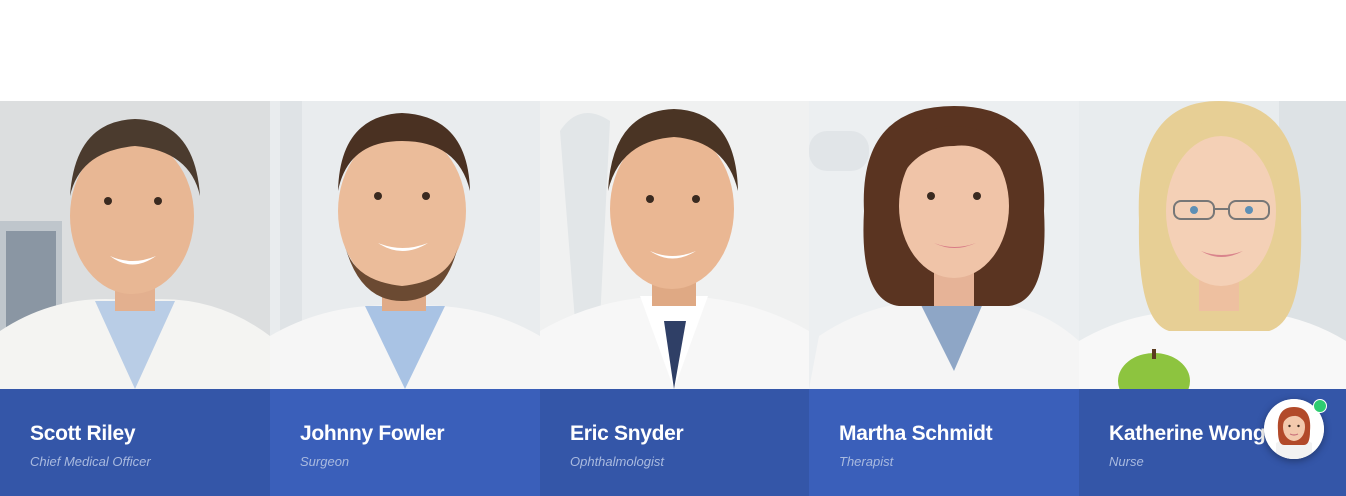  I want to click on team-member-role: Chief Medical Officer, so click(90, 461).